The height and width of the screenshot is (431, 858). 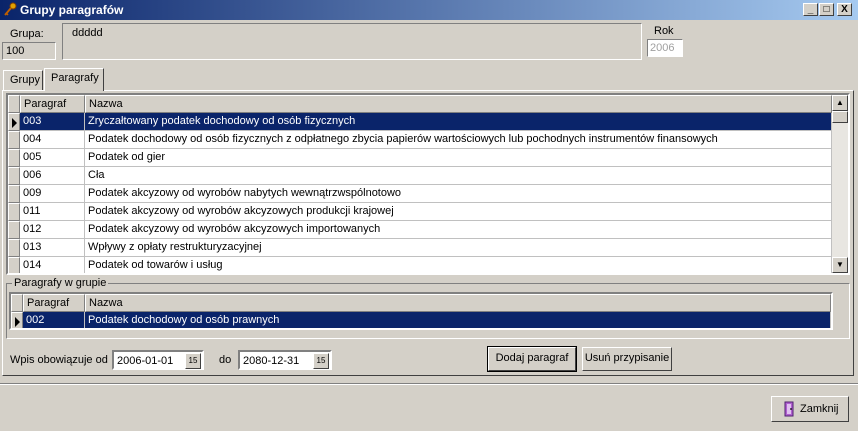 I want to click on tab-grupy: Grupy, so click(x=23, y=80).